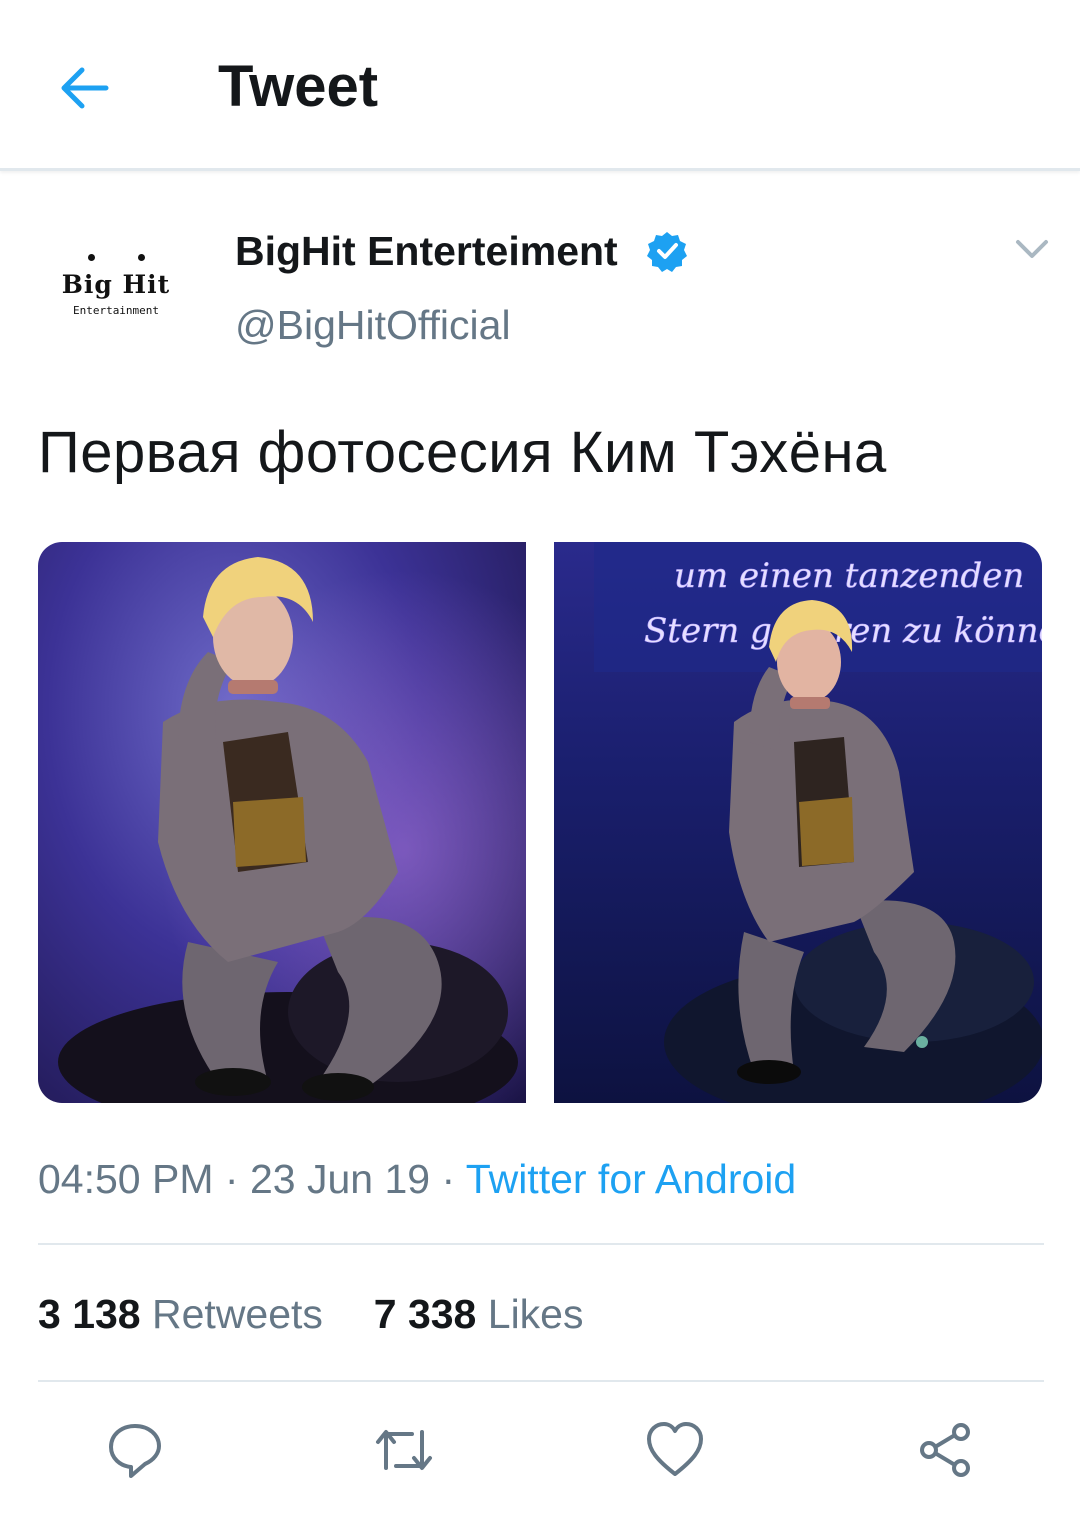 This screenshot has width=1080, height=1528. Describe the element at coordinates (667, 252) in the screenshot. I see `verified-badge-icon` at that location.